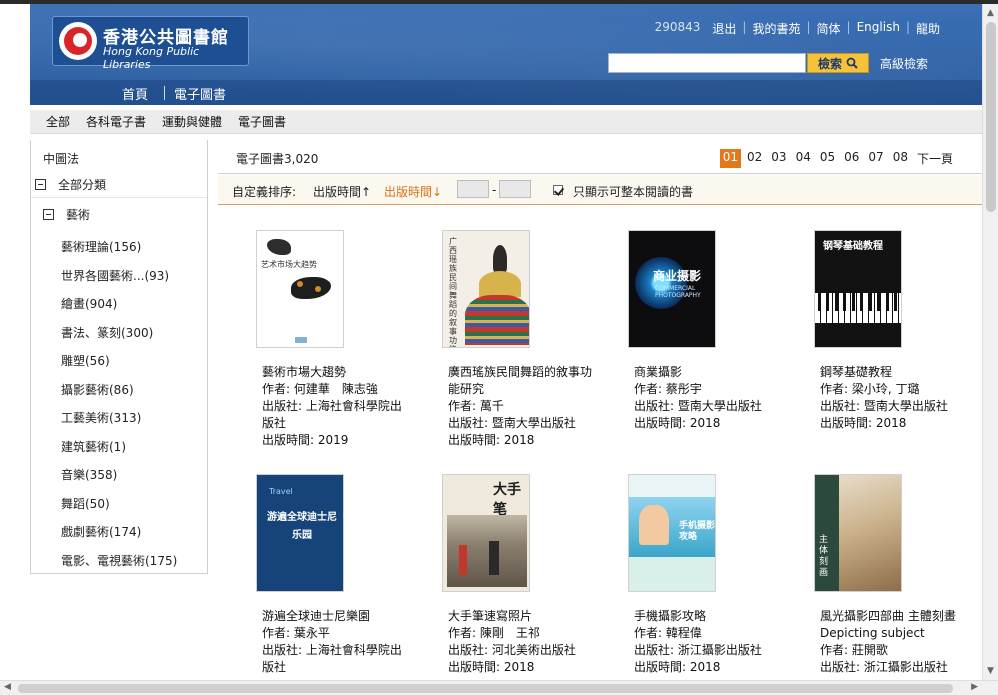 The image size is (998, 695). I want to click on book-author: 作者: 葉永平, so click(296, 633).